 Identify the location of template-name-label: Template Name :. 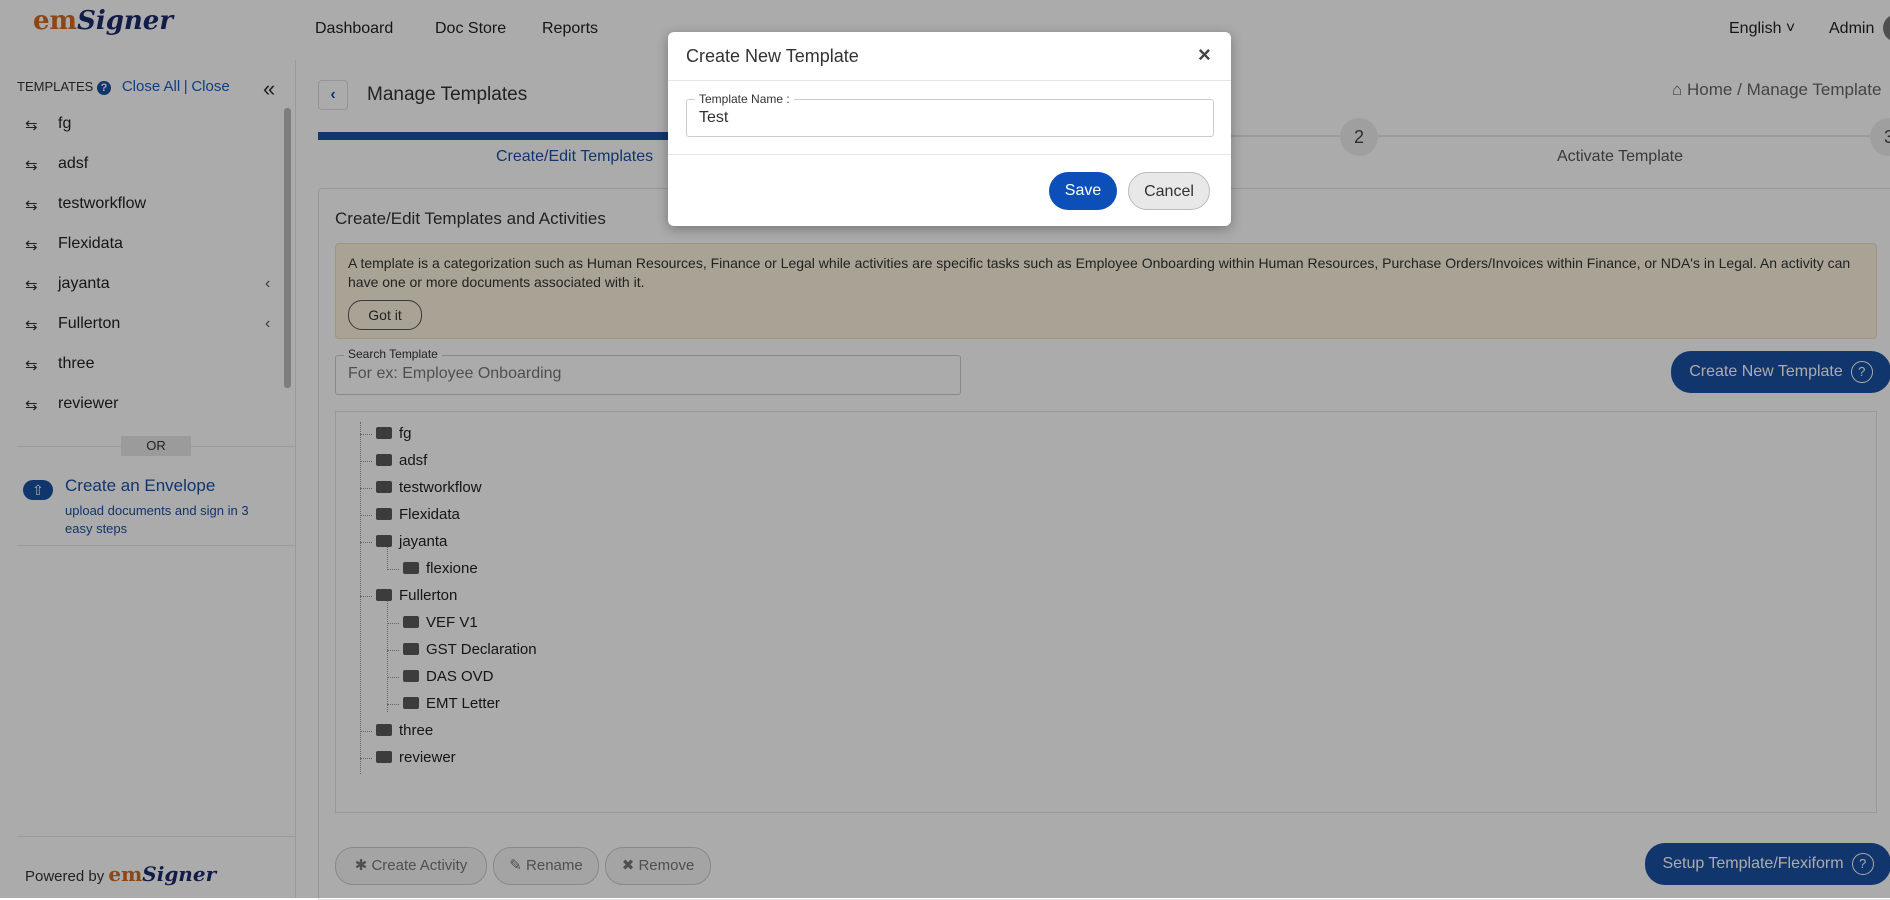
(744, 99).